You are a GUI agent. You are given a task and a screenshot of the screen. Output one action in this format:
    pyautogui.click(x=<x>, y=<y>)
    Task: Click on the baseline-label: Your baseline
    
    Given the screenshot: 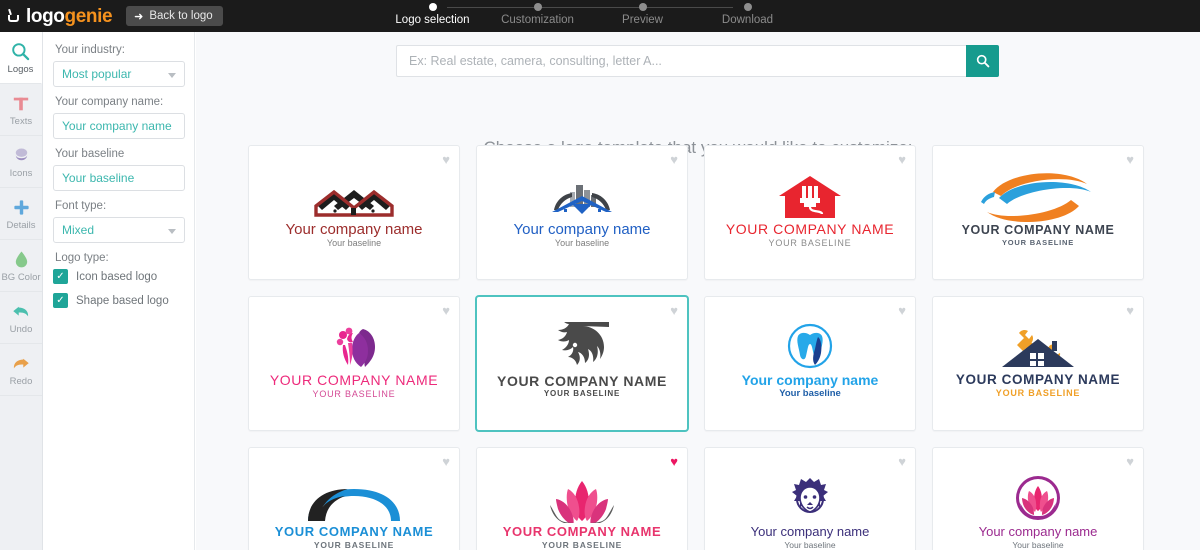 What is the action you would take?
    pyautogui.click(x=90, y=154)
    